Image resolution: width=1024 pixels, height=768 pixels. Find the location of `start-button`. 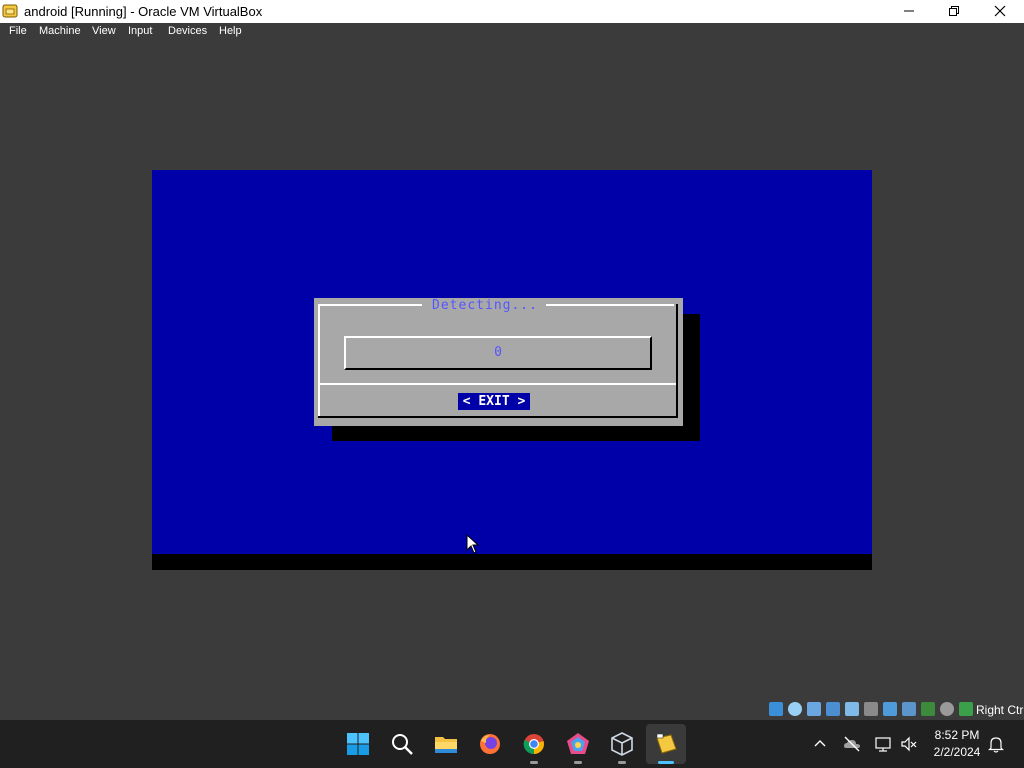

start-button is located at coordinates (358, 744).